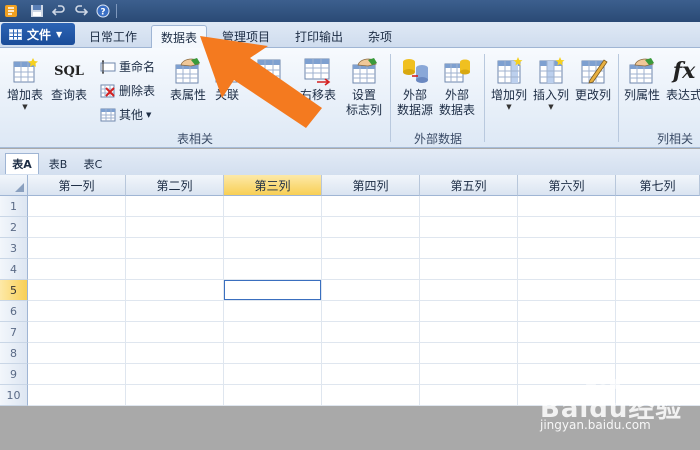  Describe the element at coordinates (14, 332) in the screenshot. I see `row-header: 7` at that location.